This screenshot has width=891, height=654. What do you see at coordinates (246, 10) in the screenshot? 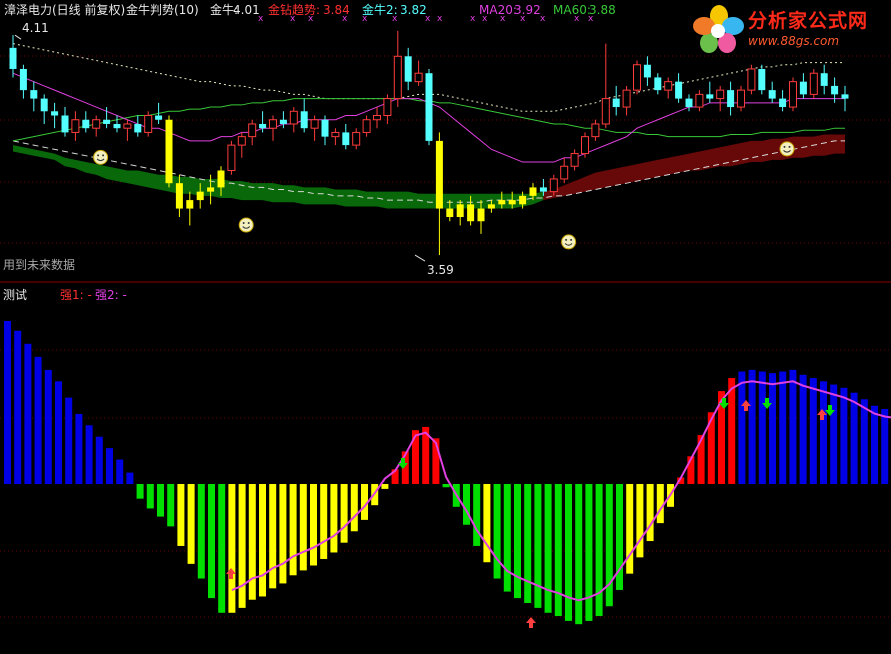
I see `jinniu-value: 4.01` at bounding box center [246, 10].